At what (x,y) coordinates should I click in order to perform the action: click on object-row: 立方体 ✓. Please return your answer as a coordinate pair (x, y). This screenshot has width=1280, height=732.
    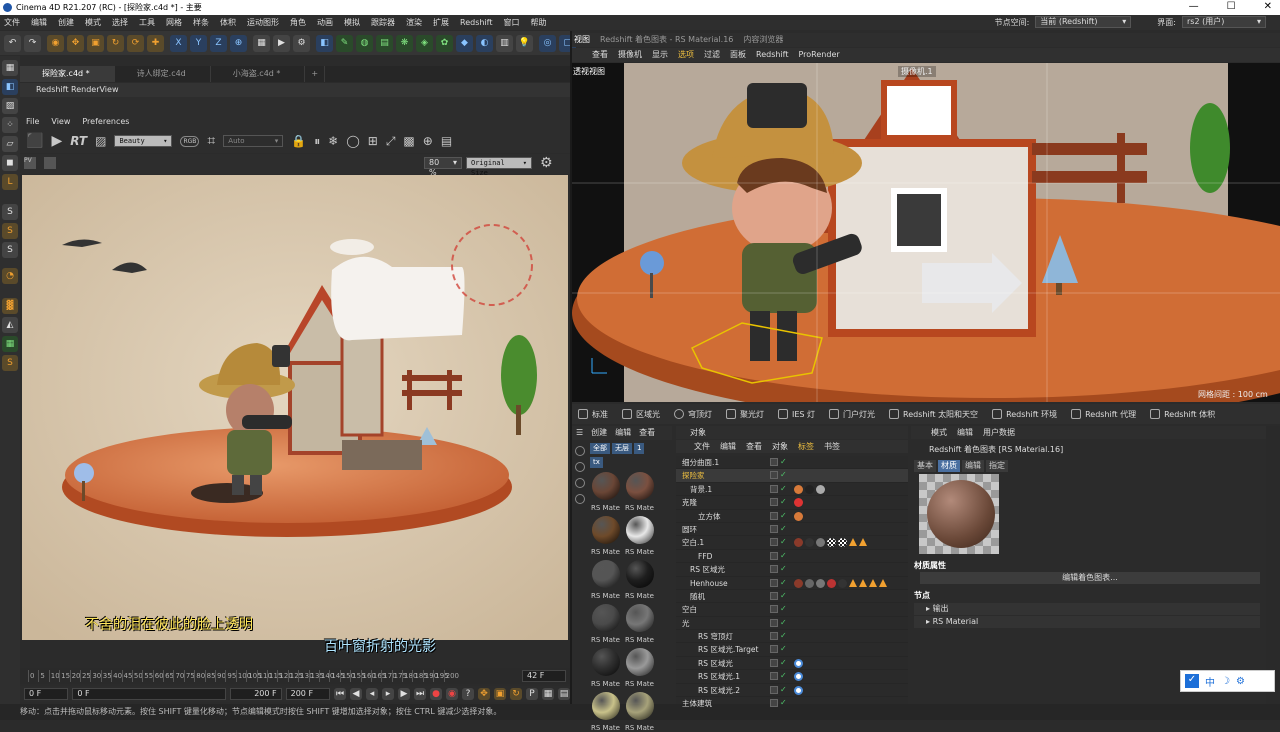
    Looking at the image, I should click on (792, 516).